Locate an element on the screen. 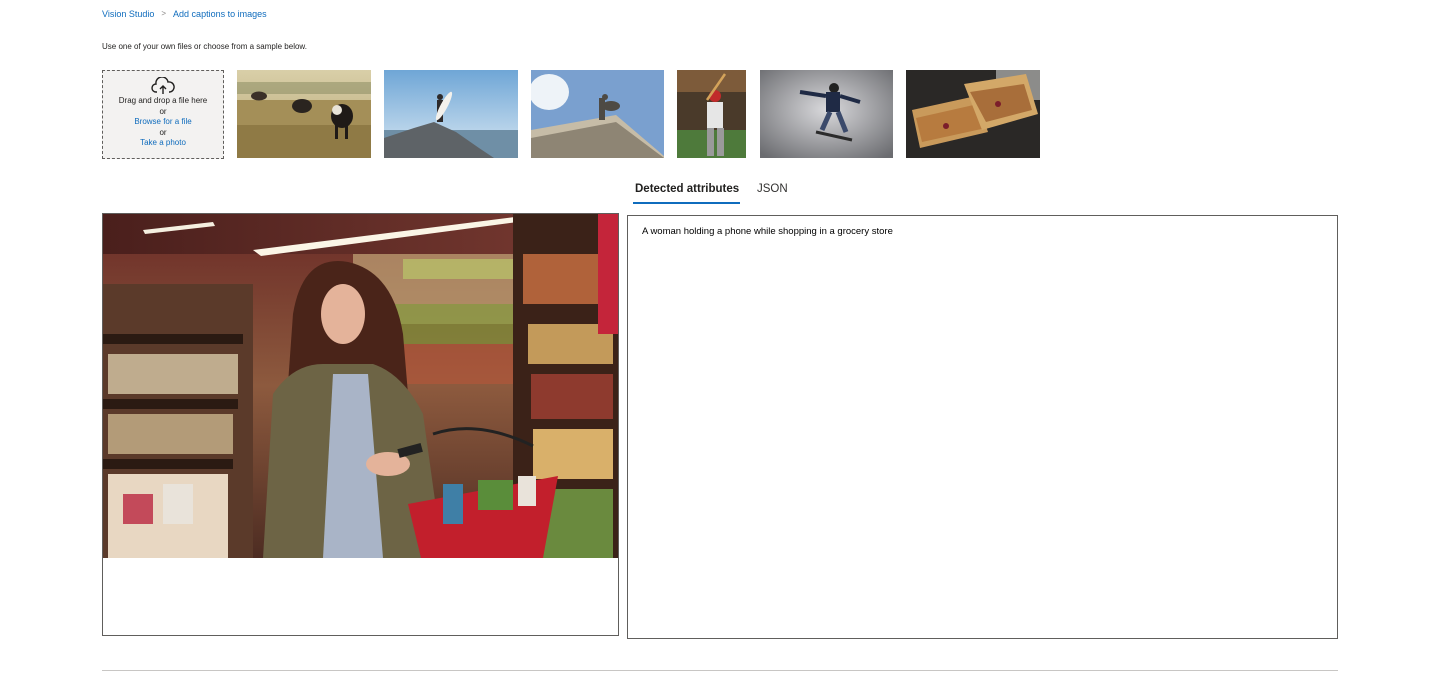 This screenshot has width=1440, height=689. breadcrumb: Vision Studio > Add captions to images is located at coordinates (184, 14).